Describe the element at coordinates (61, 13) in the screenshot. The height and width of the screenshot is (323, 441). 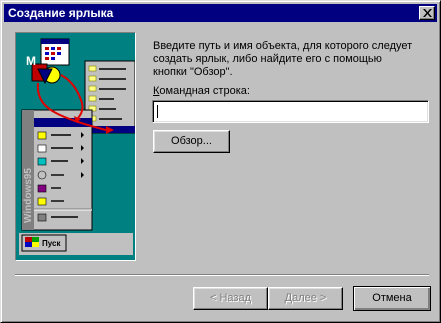
I see `window-title: Создание ярлыка` at that location.